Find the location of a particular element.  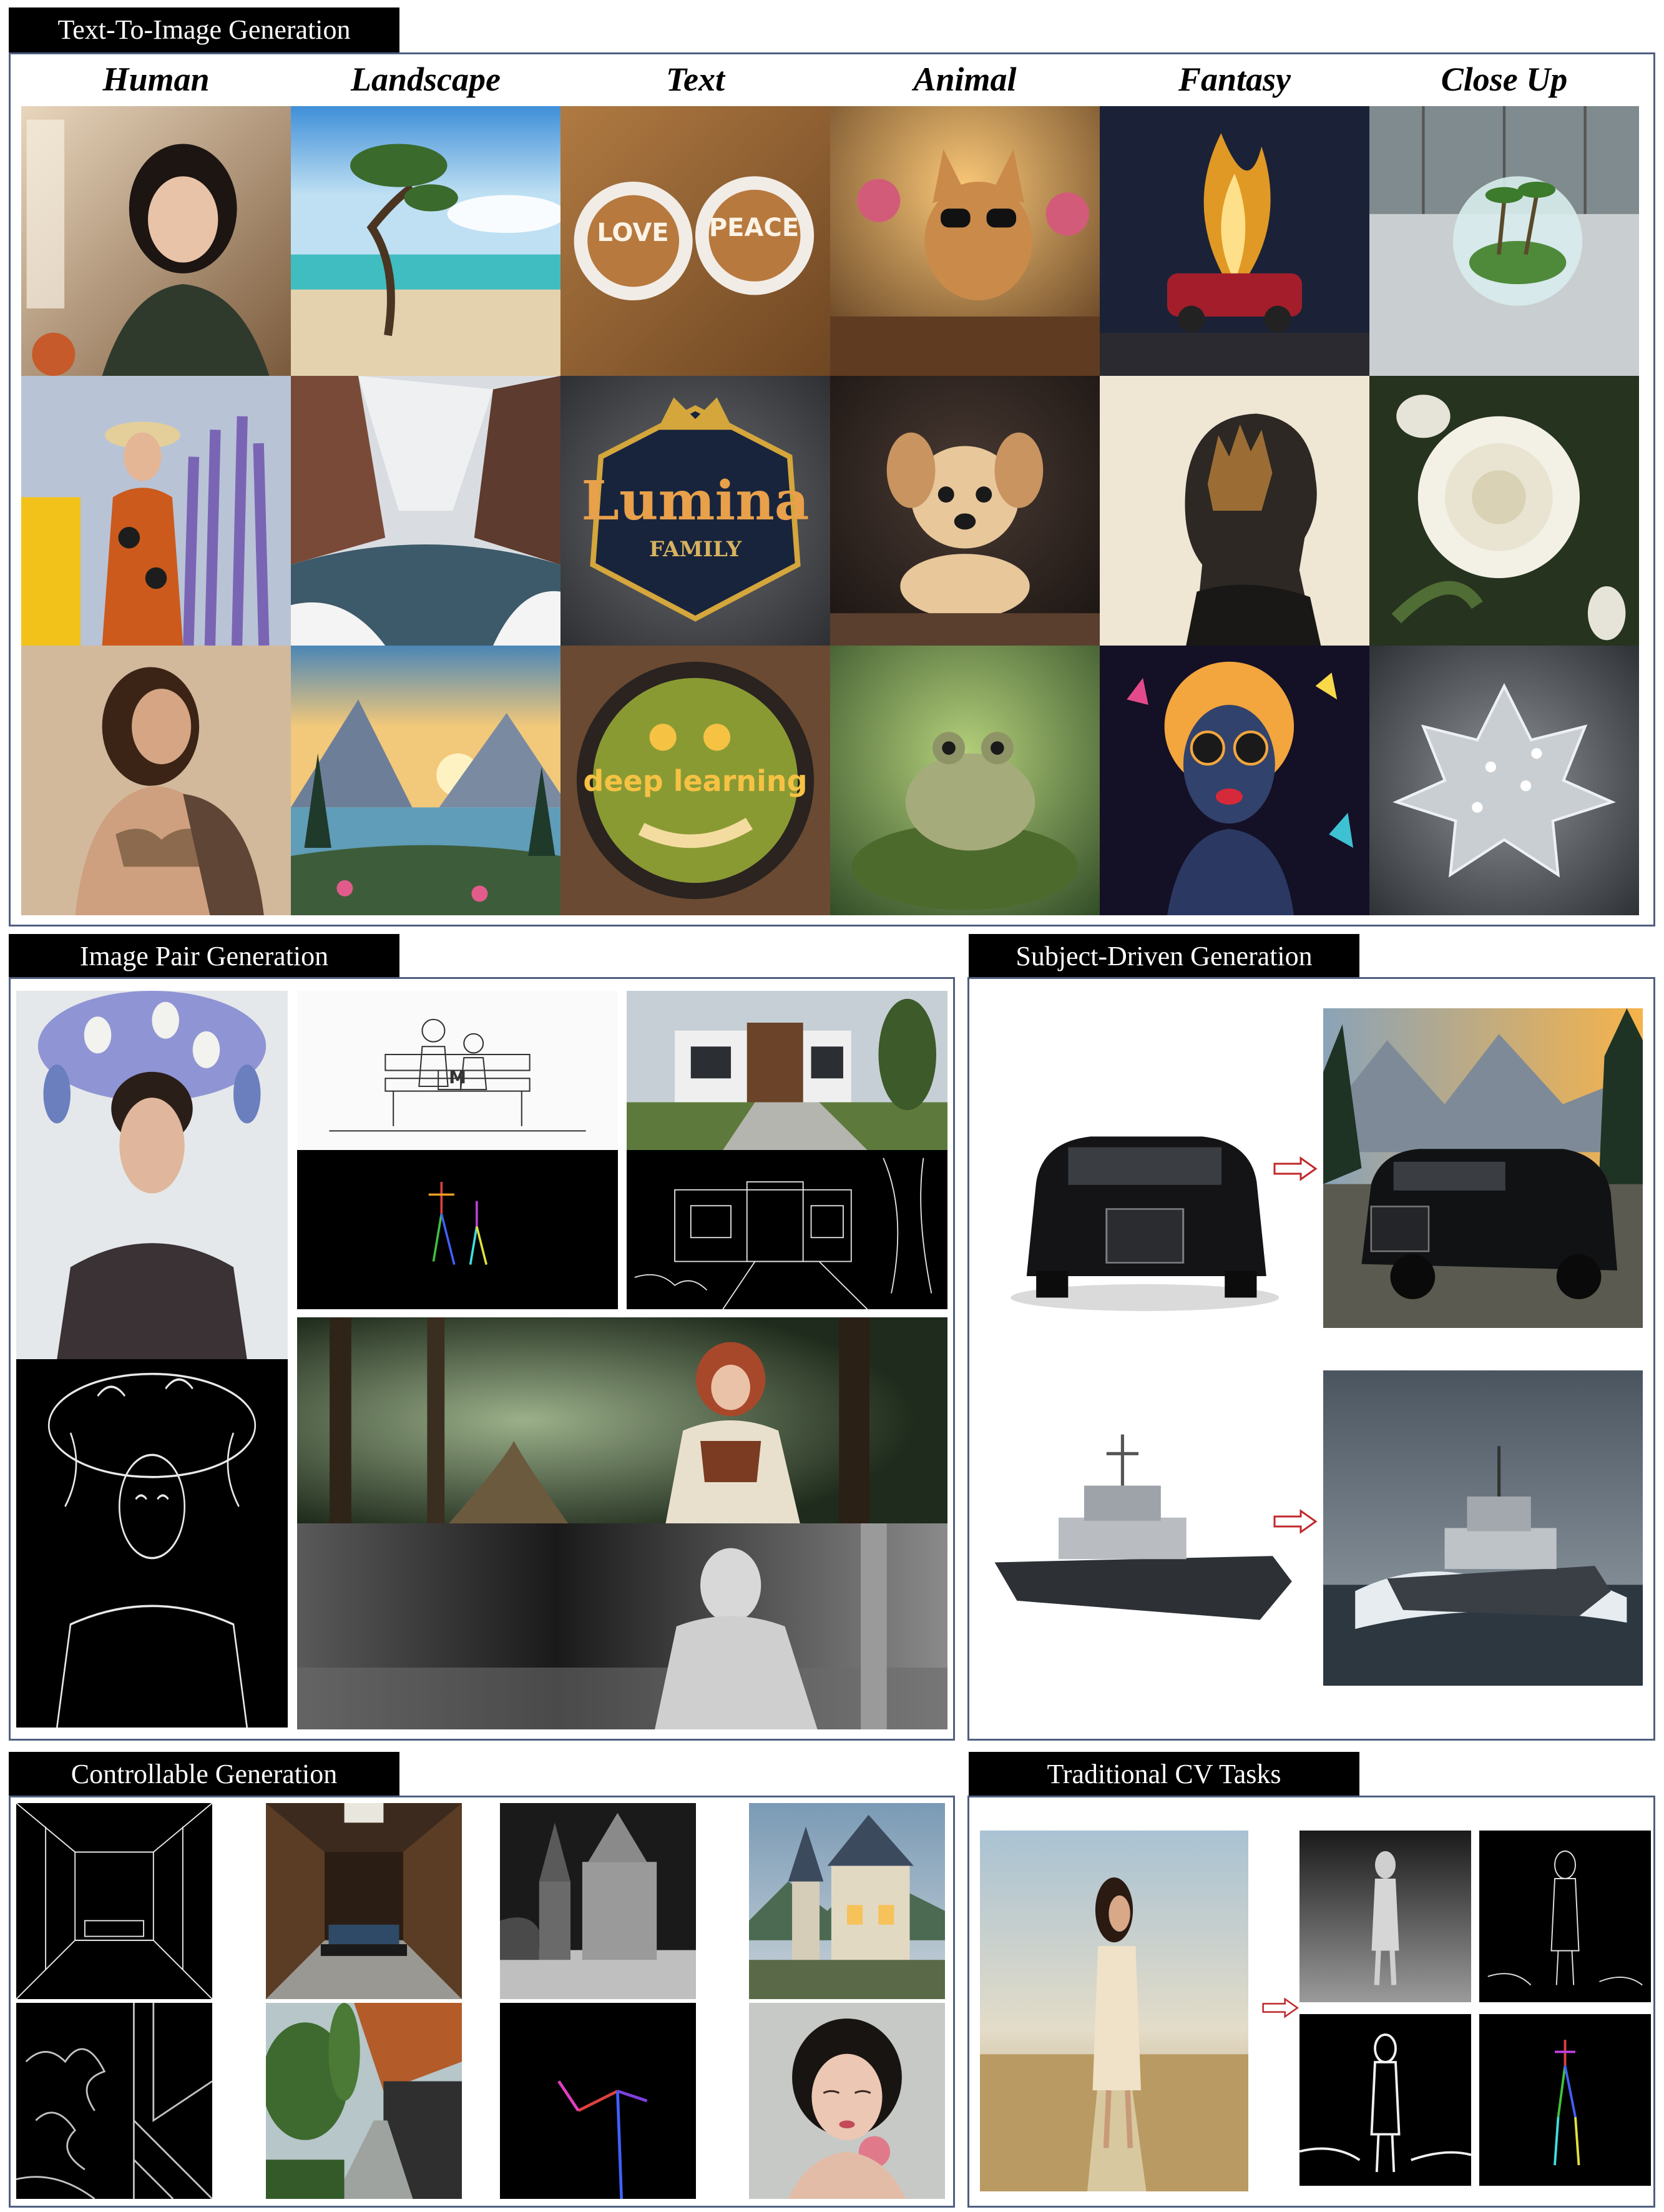

category-animal: Animal is located at coordinates (965, 79).